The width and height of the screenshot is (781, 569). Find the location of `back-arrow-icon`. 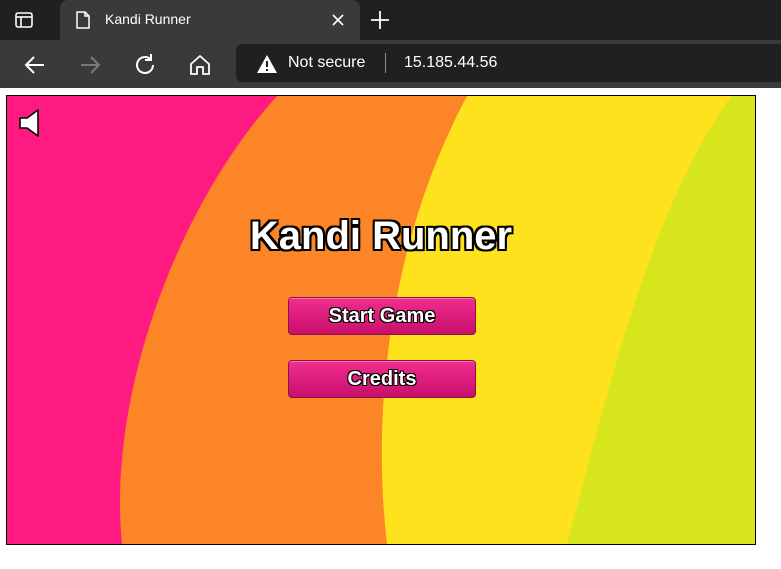

back-arrow-icon is located at coordinates (35, 65).